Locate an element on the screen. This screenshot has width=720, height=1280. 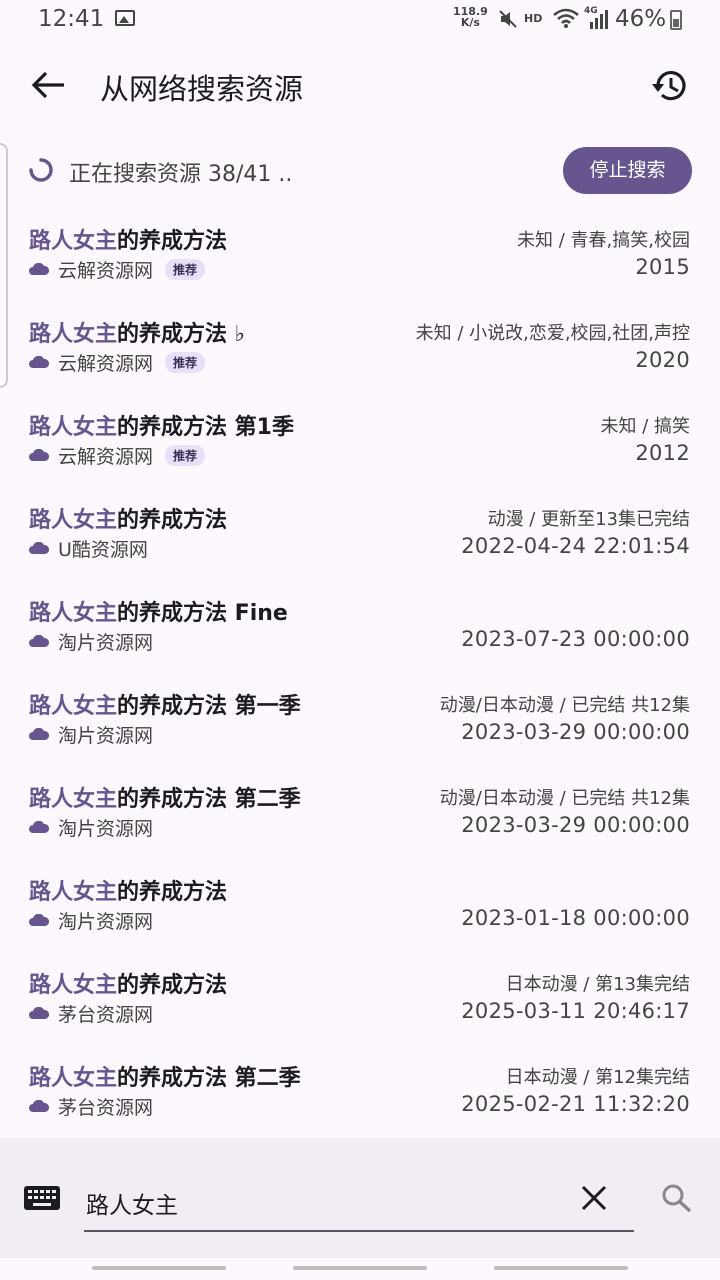
search-input is located at coordinates (359, 1204).